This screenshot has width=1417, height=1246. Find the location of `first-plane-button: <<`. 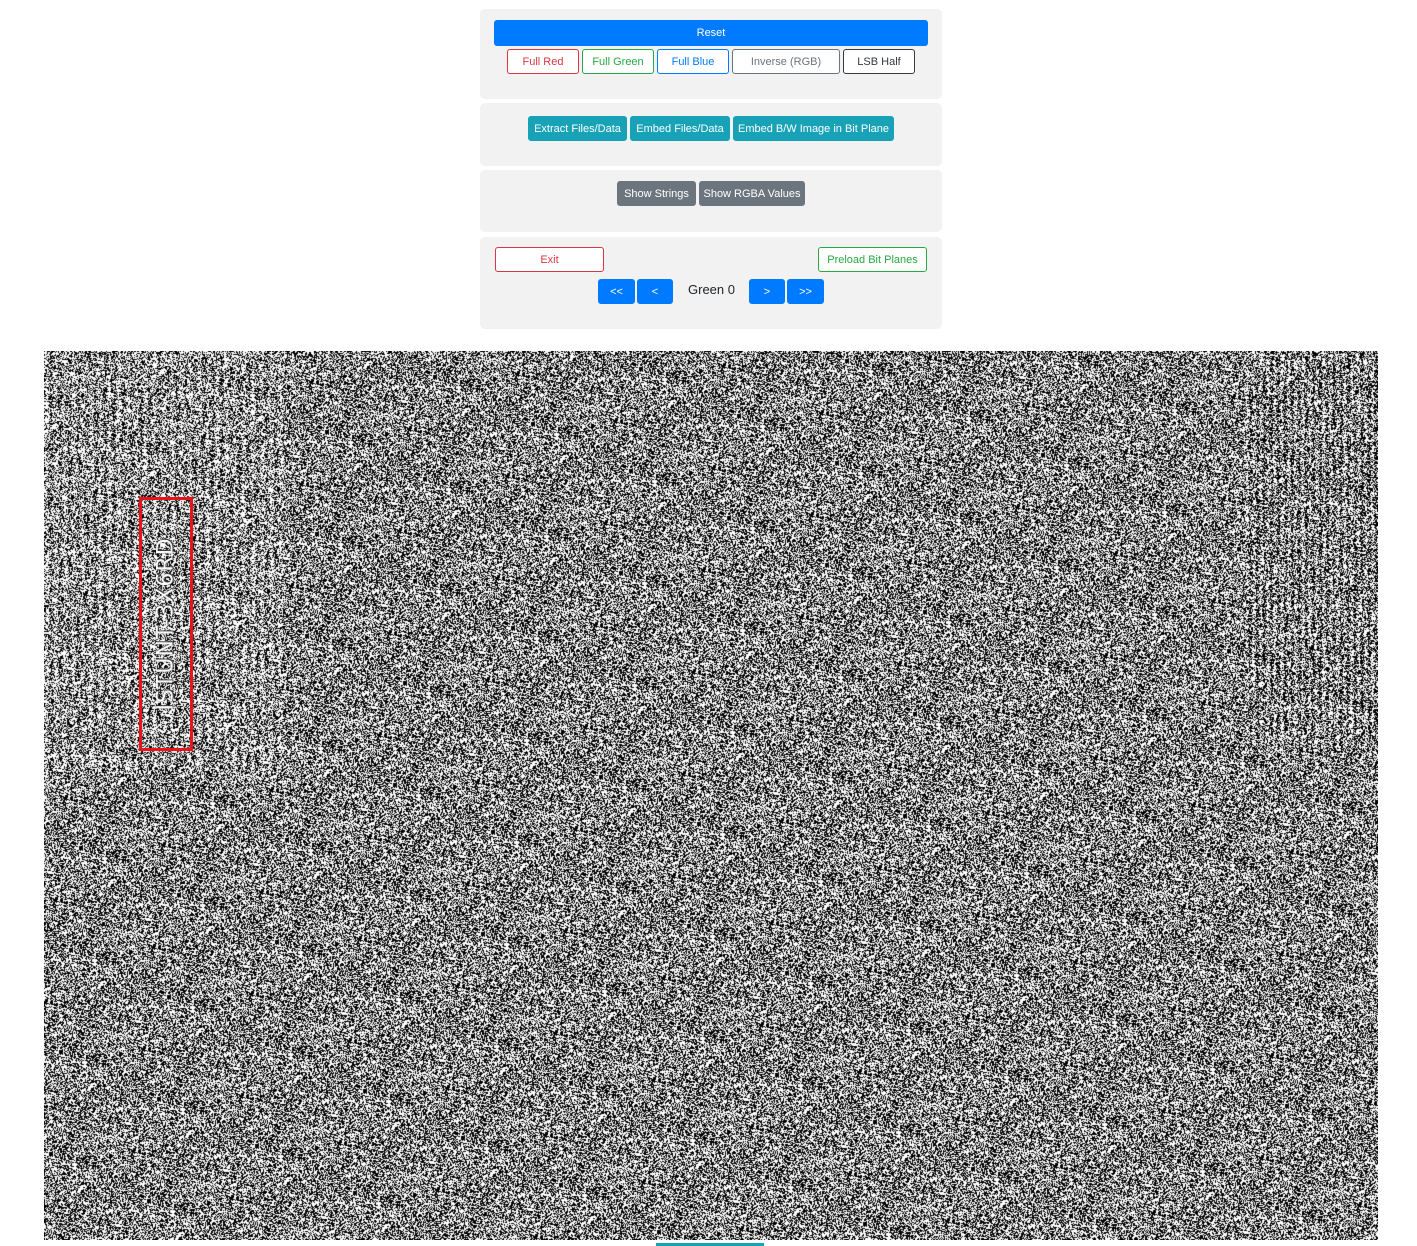

first-plane-button: << is located at coordinates (616, 291).